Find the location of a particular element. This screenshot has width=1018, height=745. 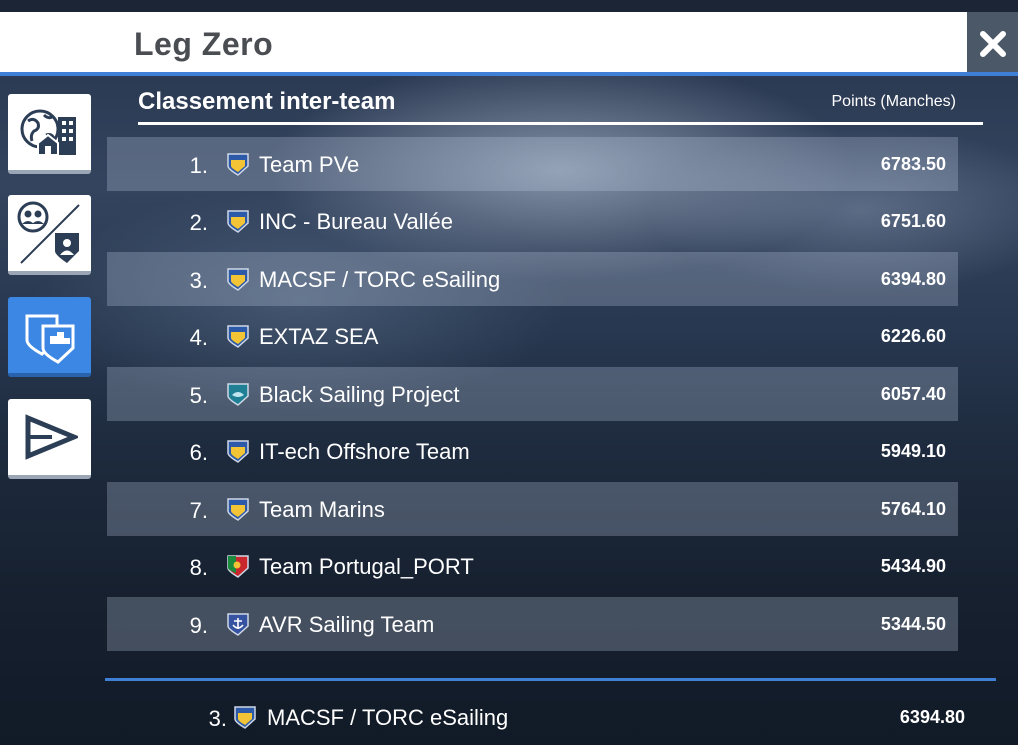

header-divider is located at coordinates (509, 74).